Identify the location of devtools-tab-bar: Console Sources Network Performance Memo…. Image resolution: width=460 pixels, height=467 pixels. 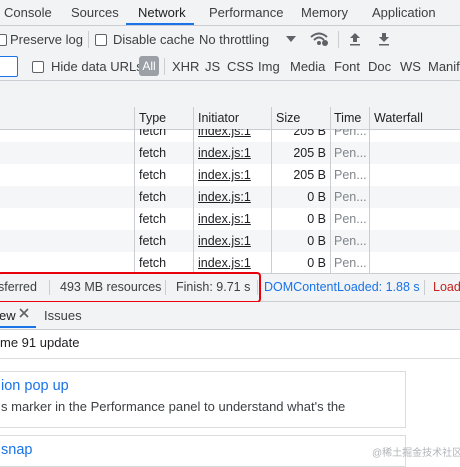
(230, 13).